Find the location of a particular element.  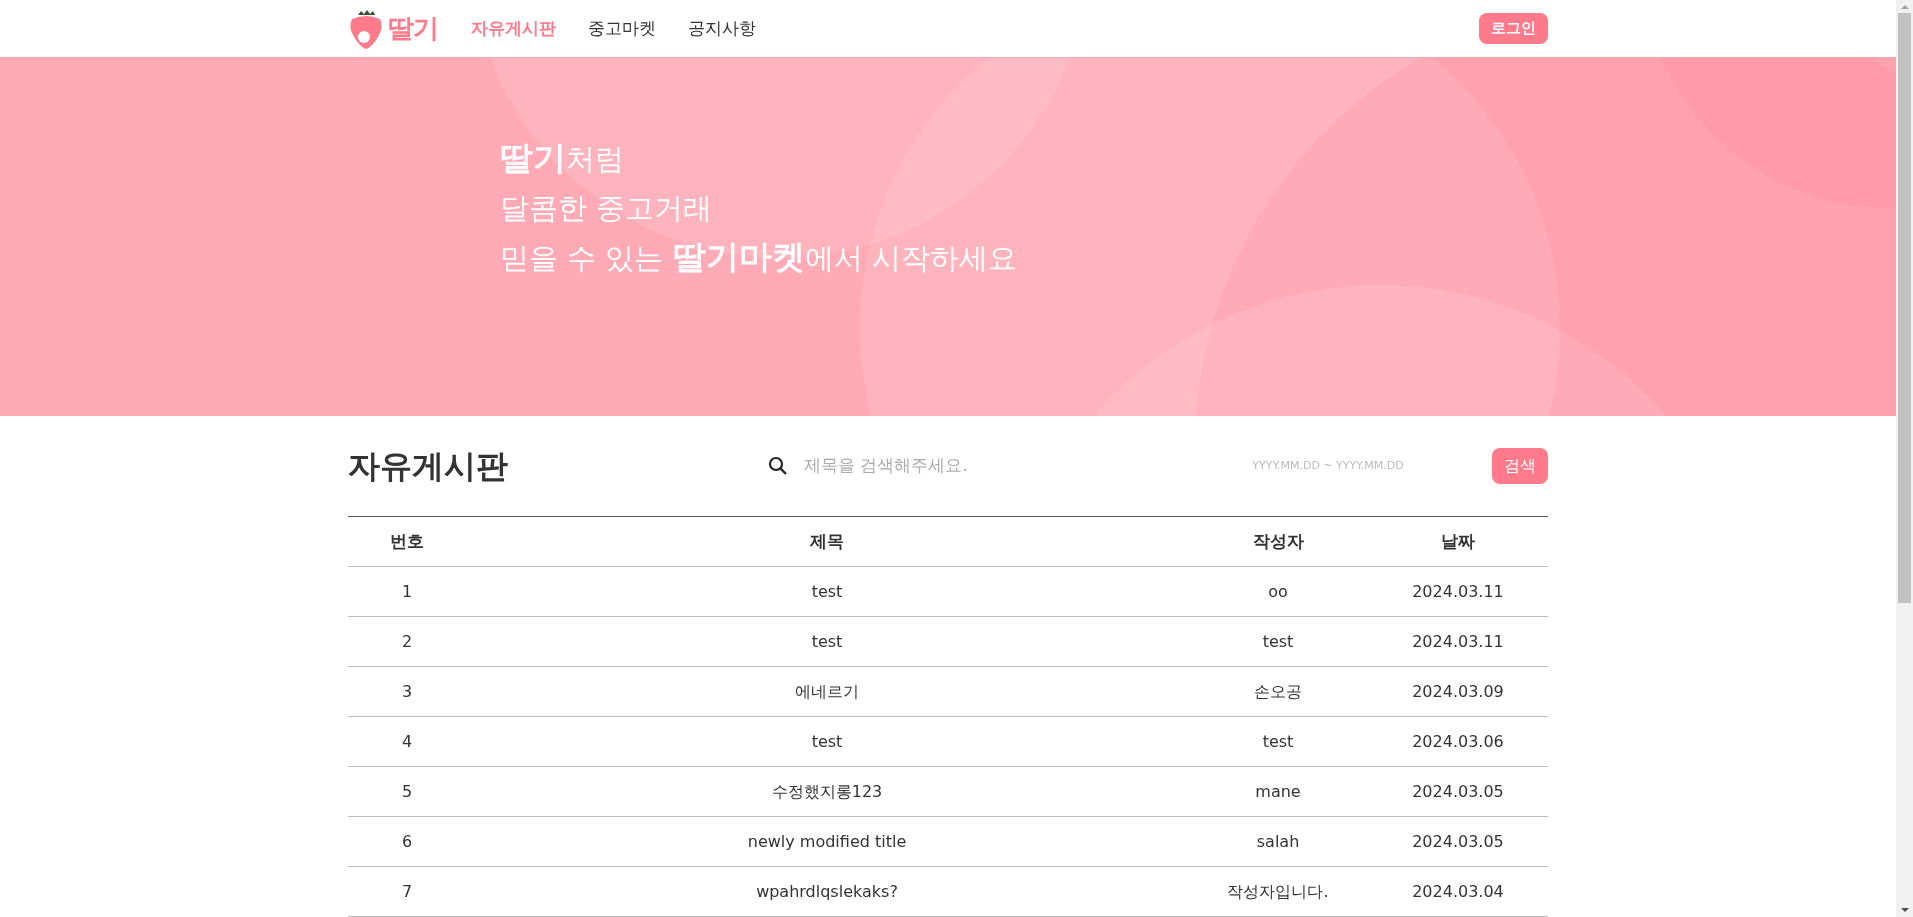

logo-text: 딸기 is located at coordinates (413, 28).